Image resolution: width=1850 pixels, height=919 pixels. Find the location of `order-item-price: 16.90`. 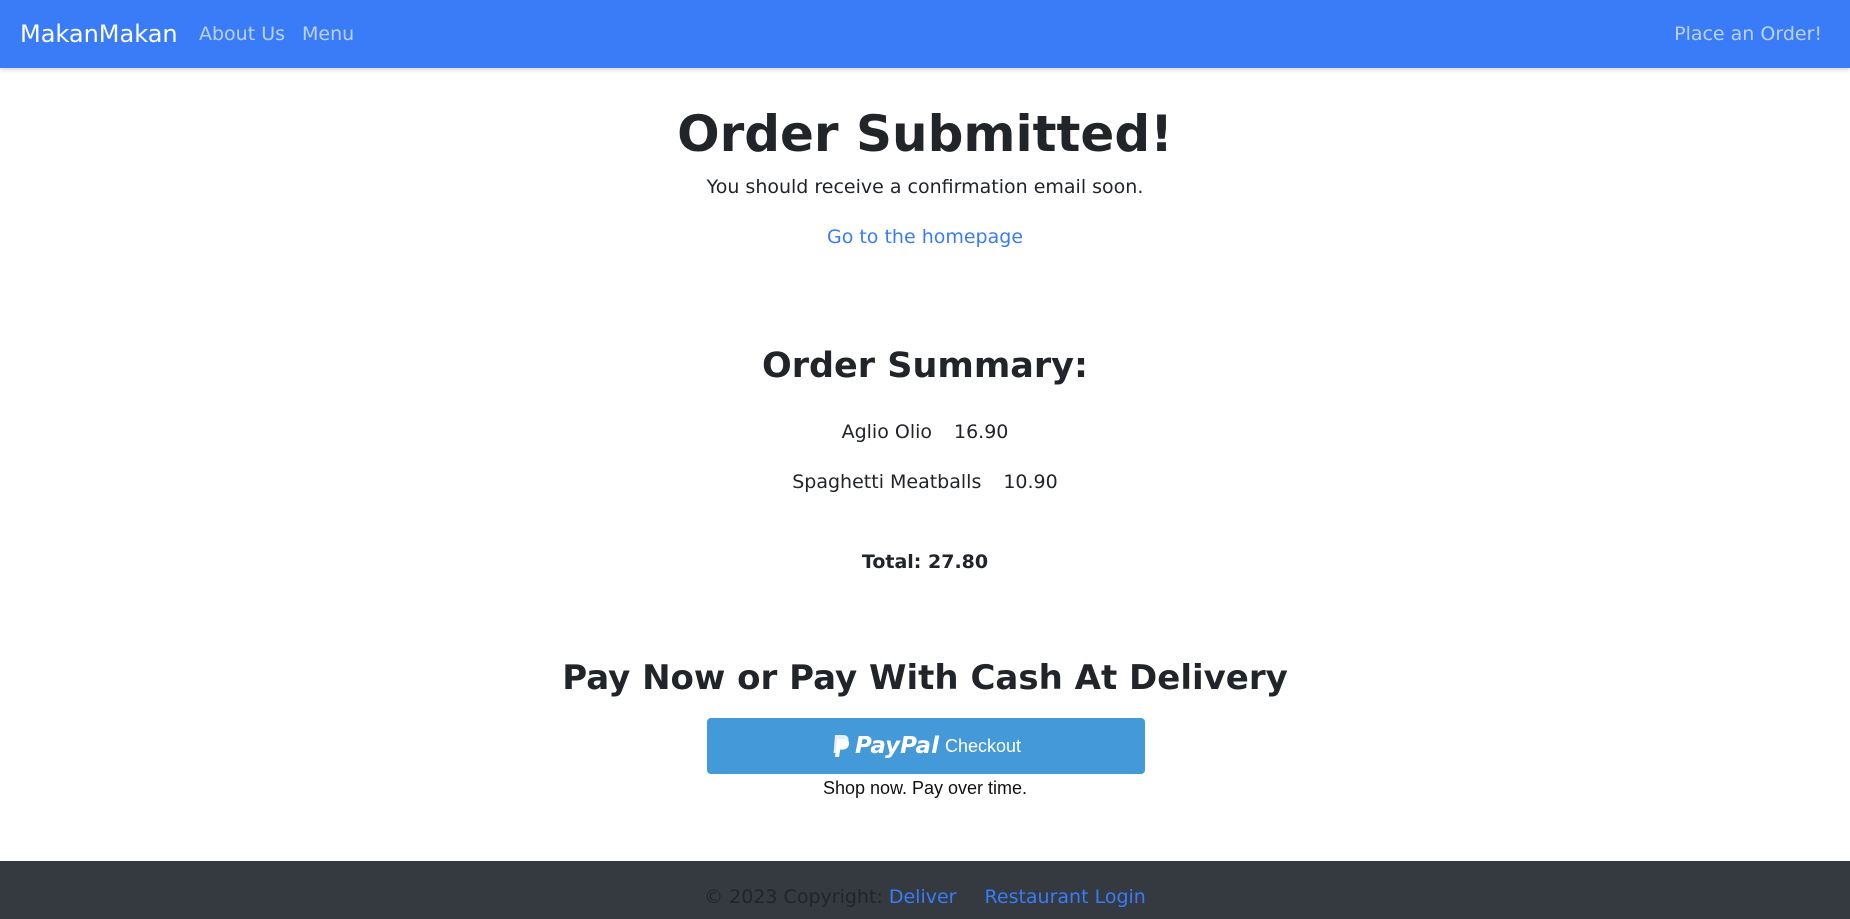

order-item-price: 16.90 is located at coordinates (981, 432).